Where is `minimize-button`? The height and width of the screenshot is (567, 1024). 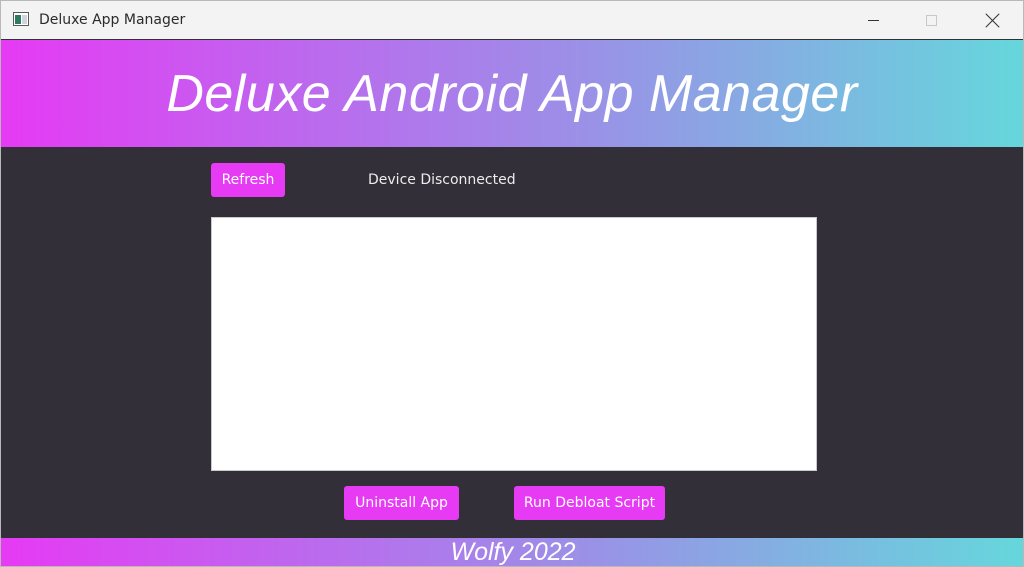
minimize-button is located at coordinates (873, 20).